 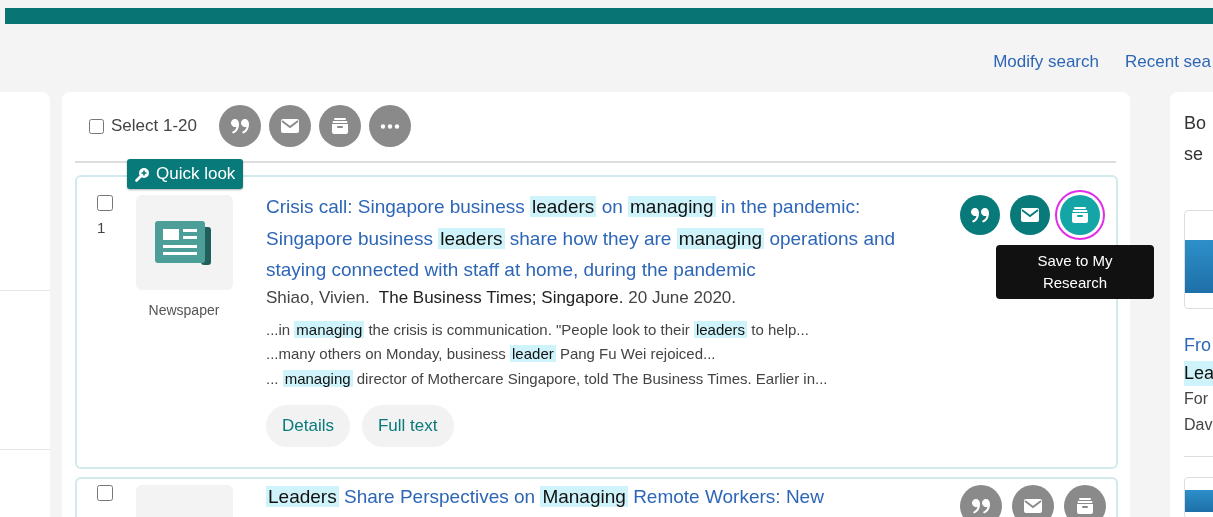 I want to click on result-action-button: Full text, so click(x=407, y=426).